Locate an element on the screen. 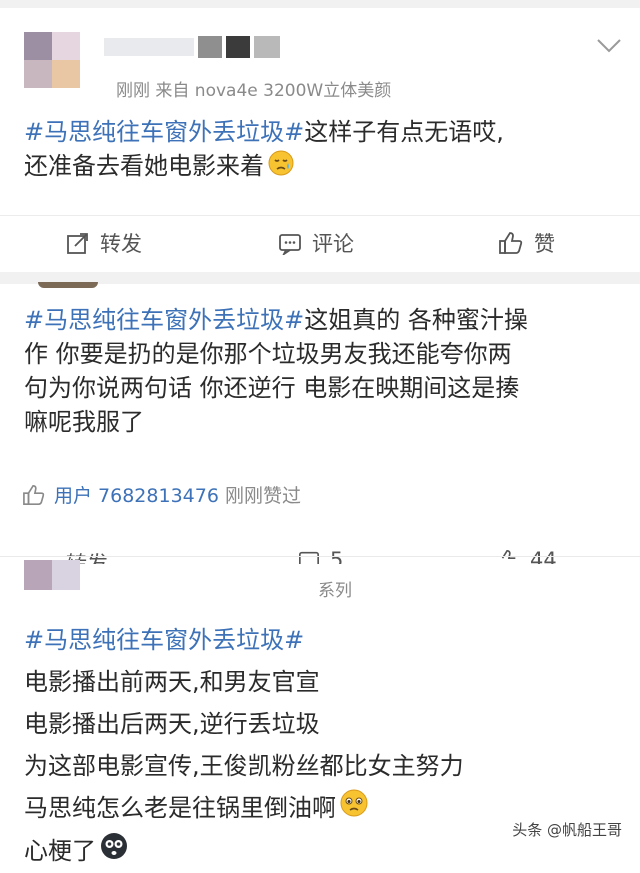 The height and width of the screenshot is (873, 640). pleading-face-emoji is located at coordinates (354, 809).